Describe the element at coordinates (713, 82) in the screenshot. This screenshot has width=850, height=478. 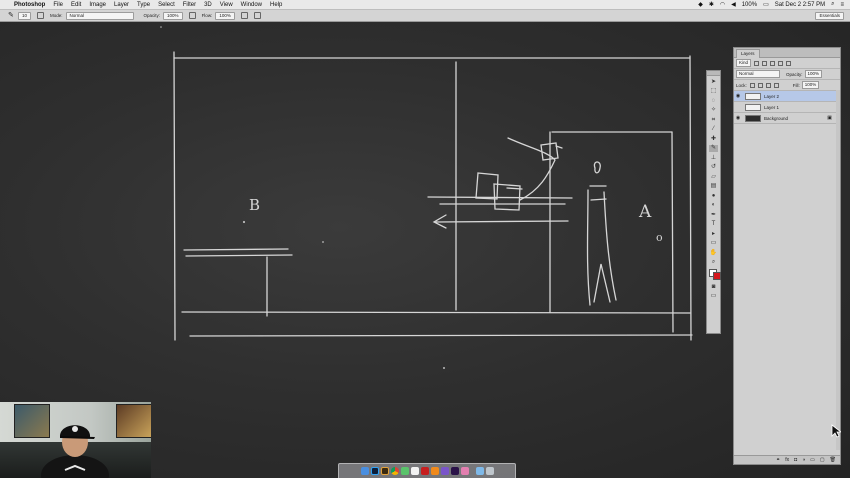
I see `move-tool-icon: ➤` at that location.